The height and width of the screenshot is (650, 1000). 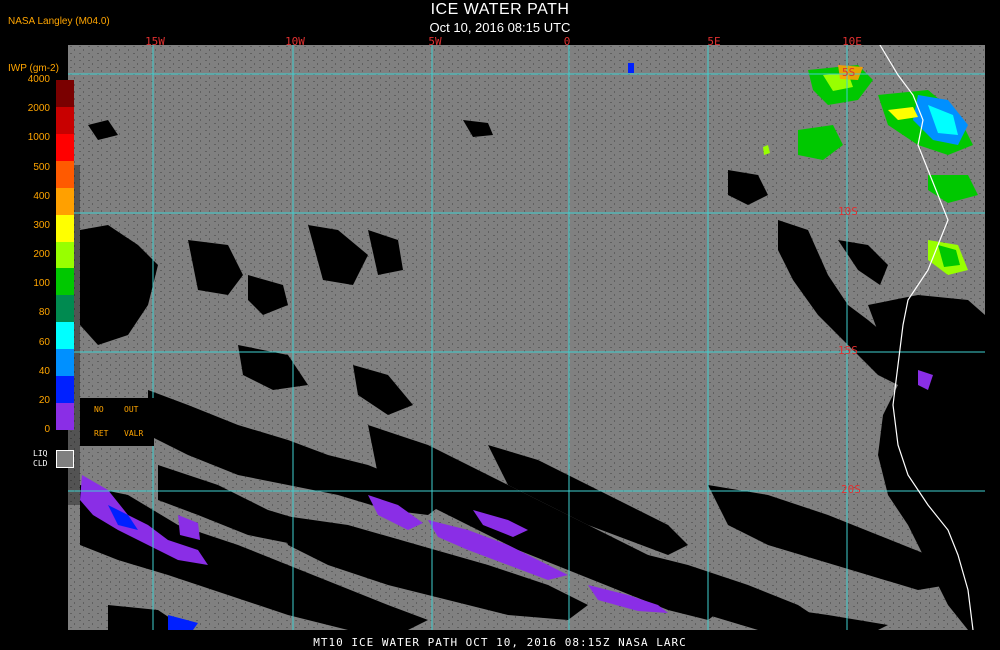 I want to click on lon-label-0: 0, so click(x=567, y=41).